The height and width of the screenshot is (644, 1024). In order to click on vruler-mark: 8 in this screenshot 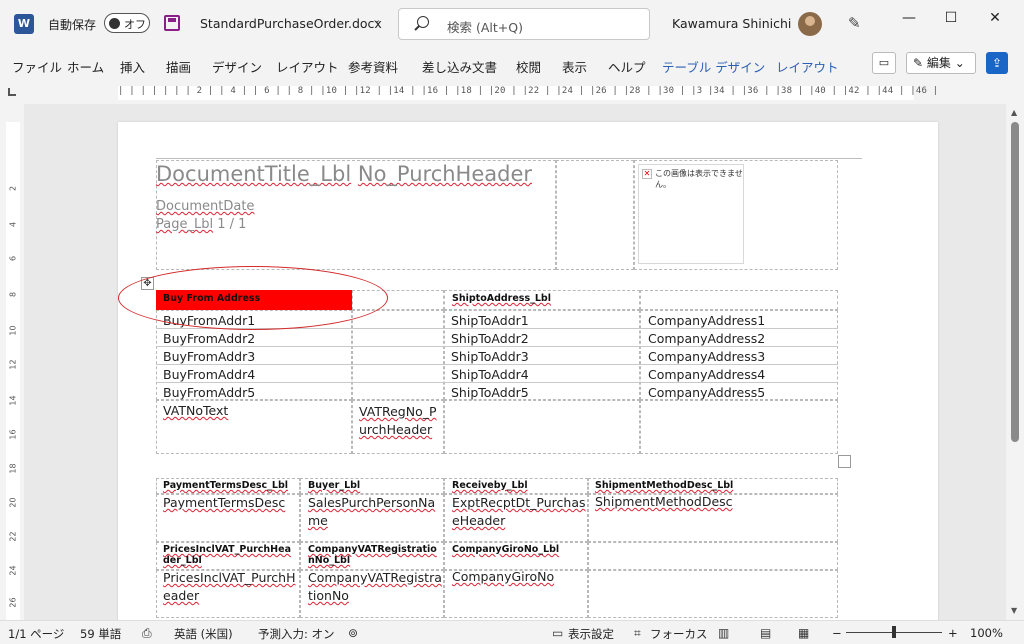, I will do `click(13, 294)`.